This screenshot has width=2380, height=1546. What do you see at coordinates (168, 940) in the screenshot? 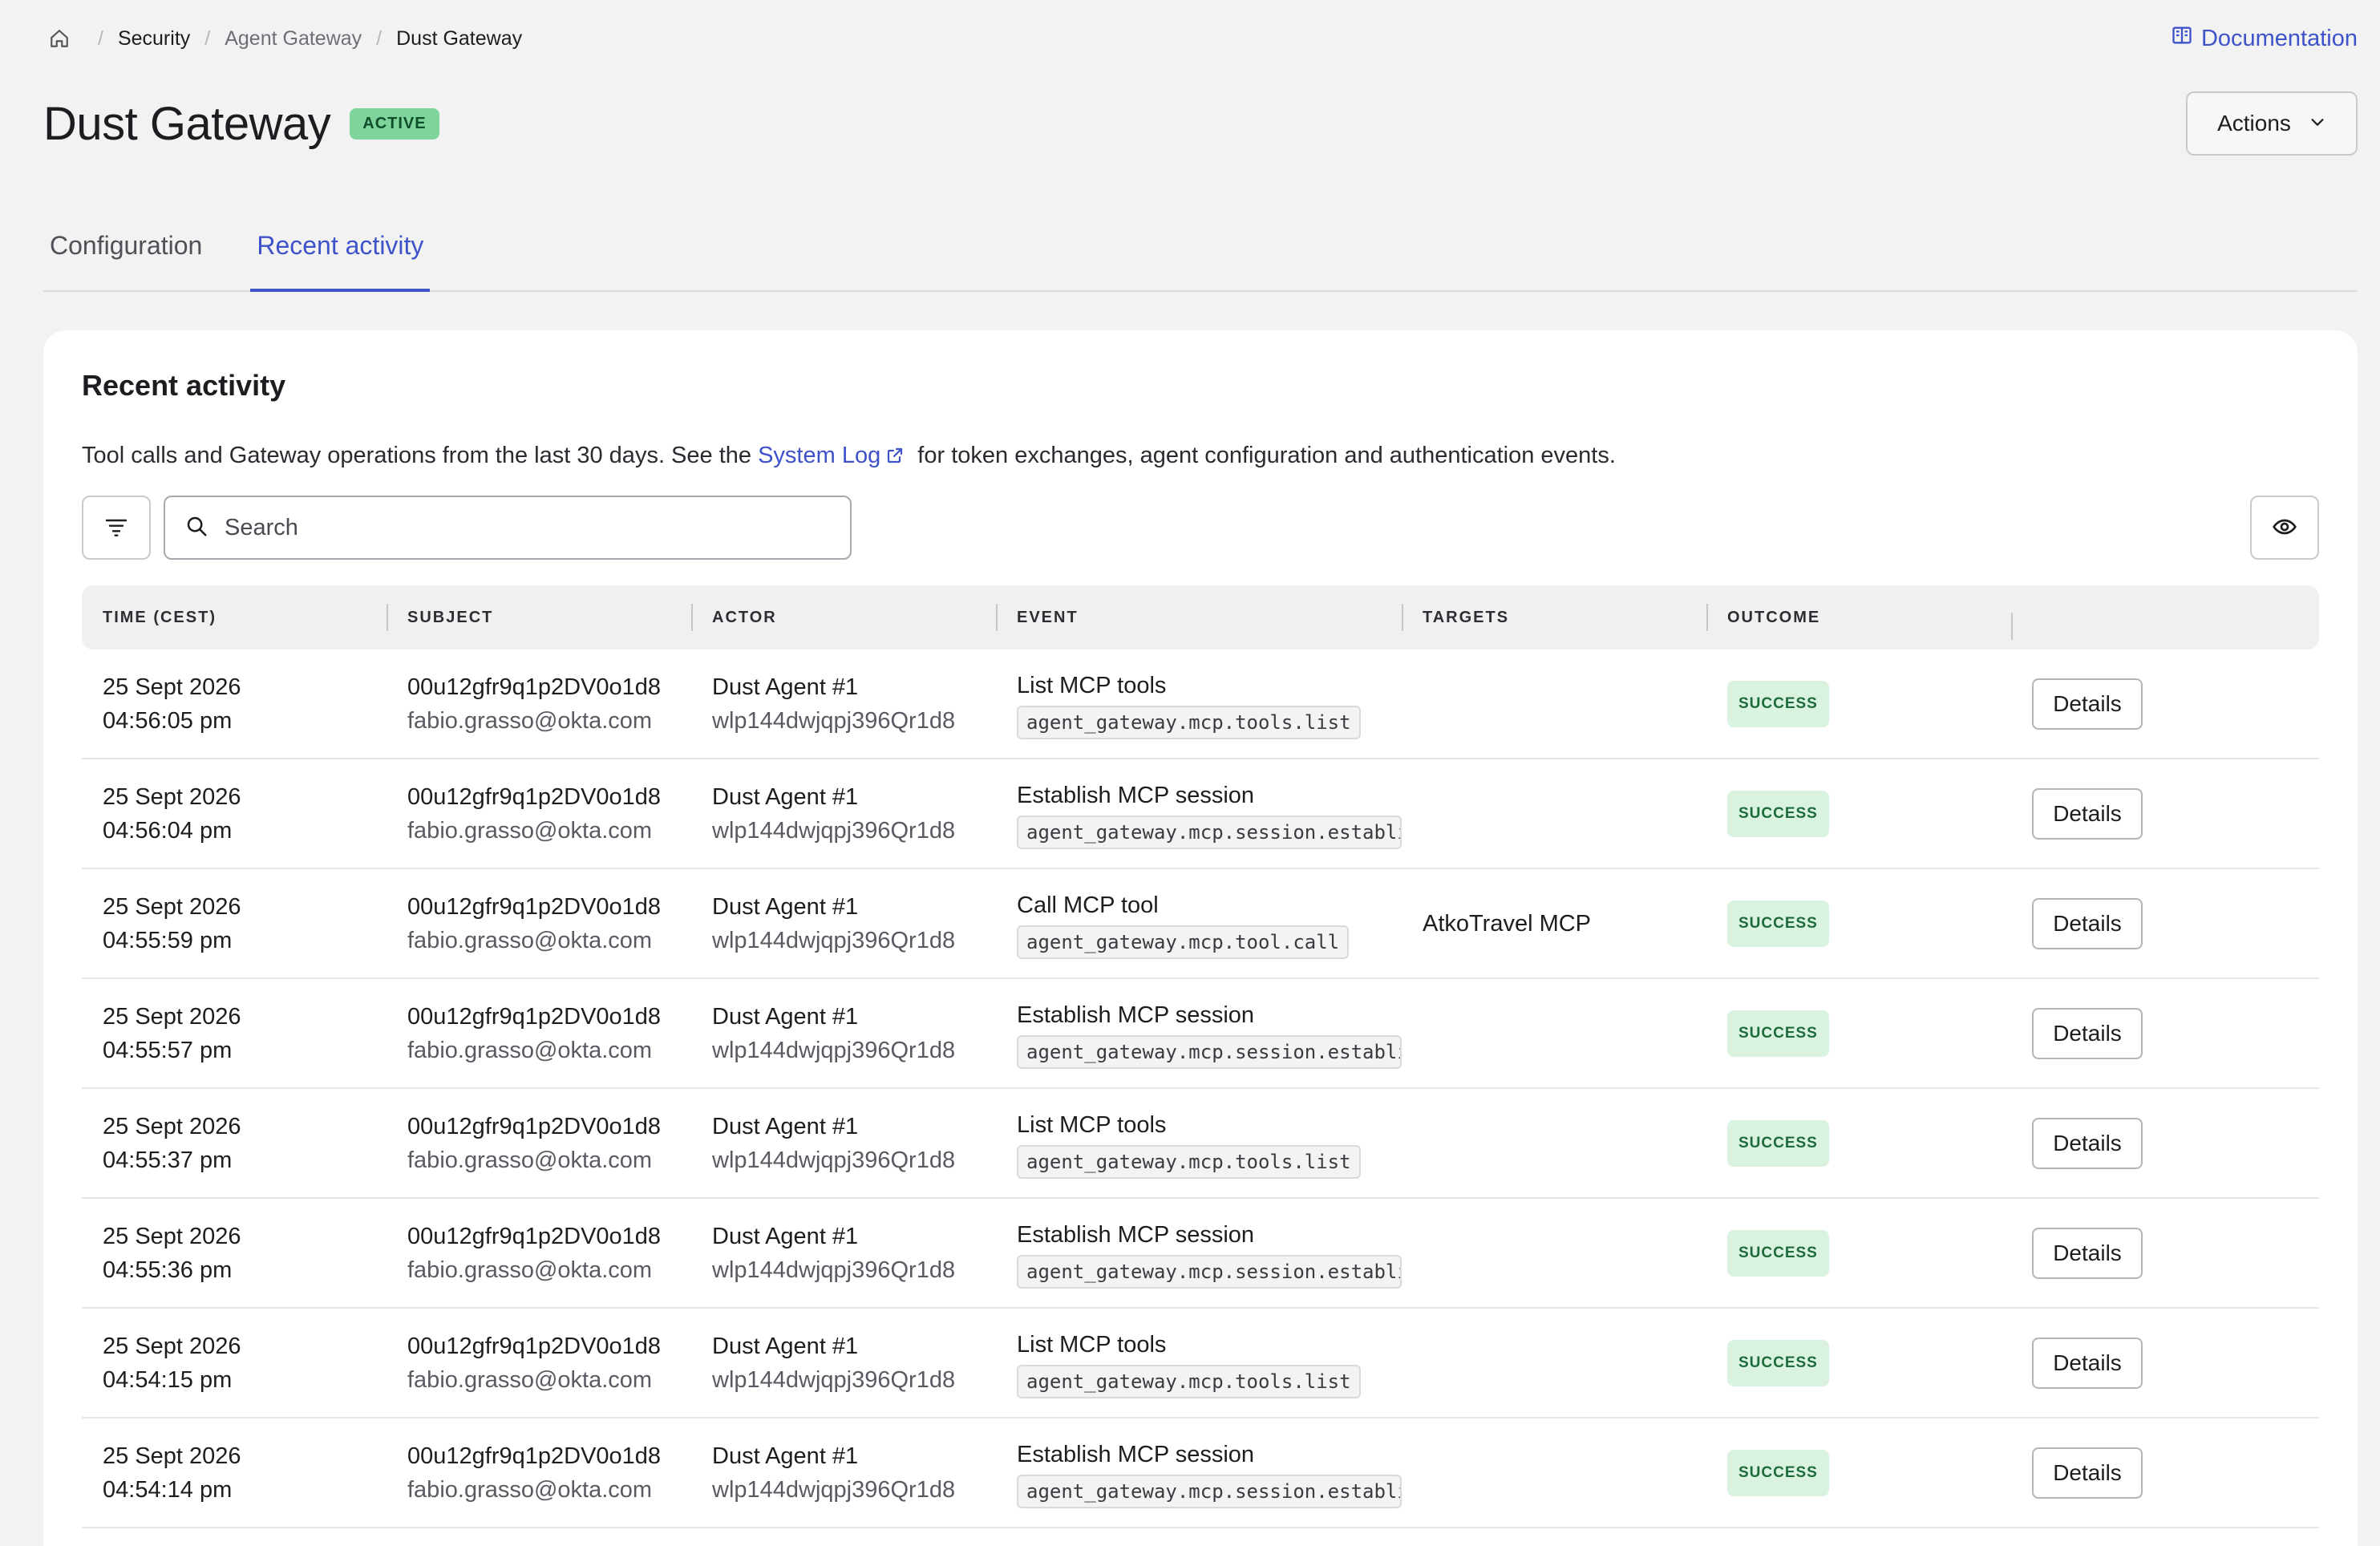
I see `event-time: 04:55:59 pm` at bounding box center [168, 940].